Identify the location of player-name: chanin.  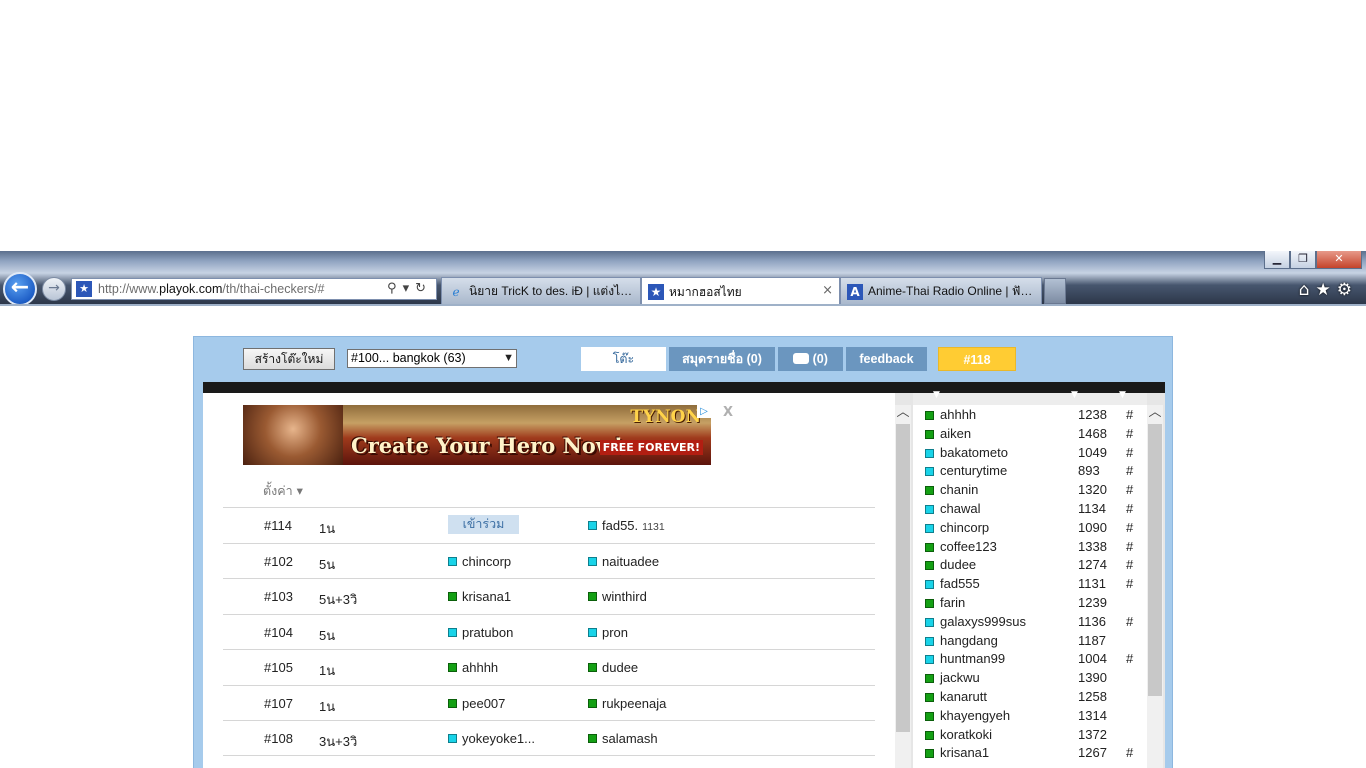
(959, 490).